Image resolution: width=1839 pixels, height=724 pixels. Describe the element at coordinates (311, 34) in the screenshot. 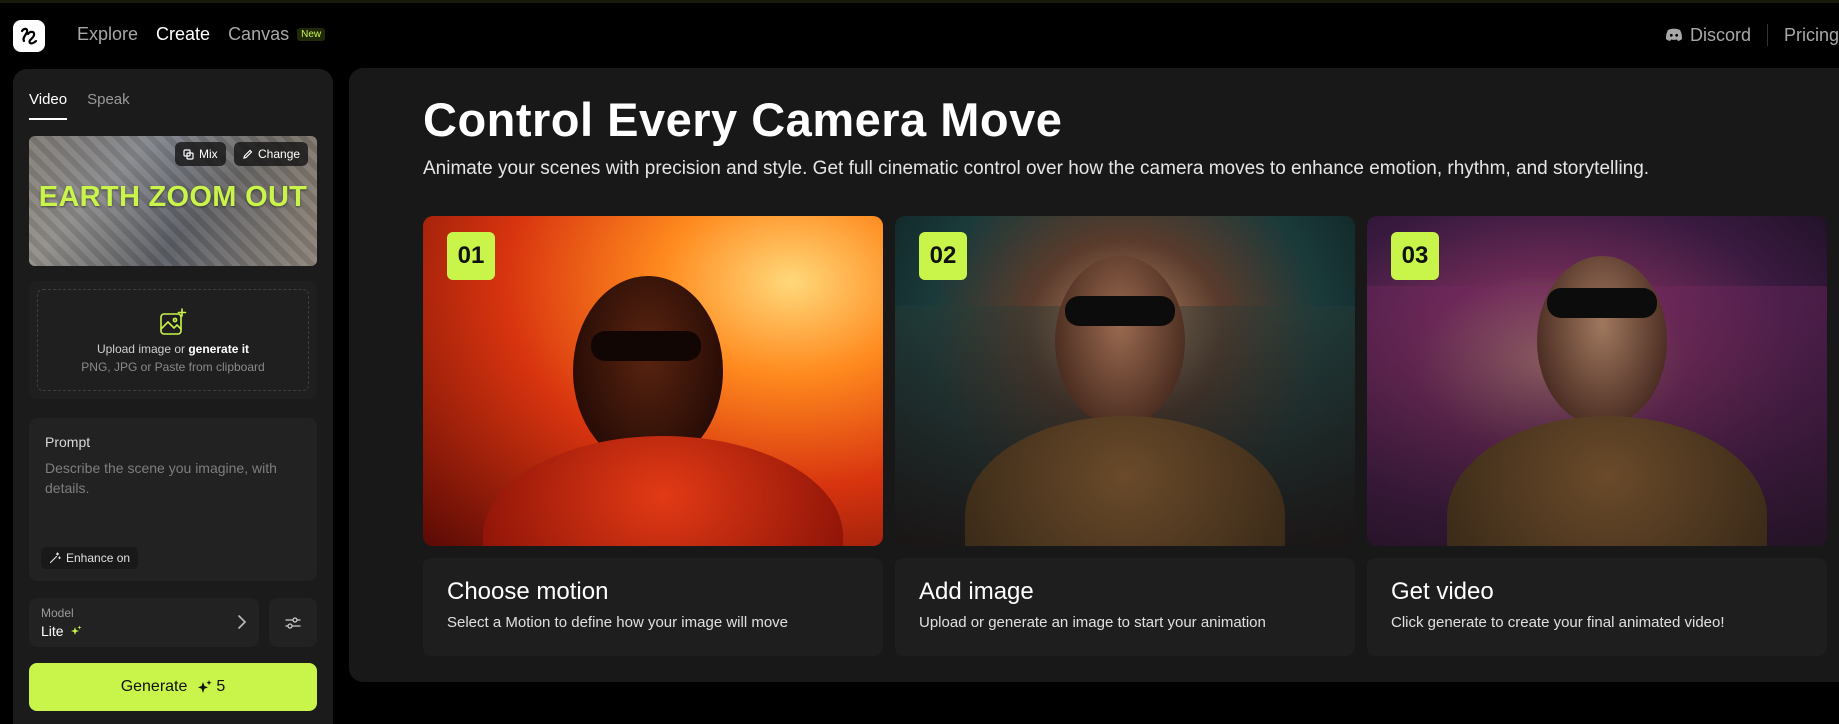

I see `new-badge: New` at that location.